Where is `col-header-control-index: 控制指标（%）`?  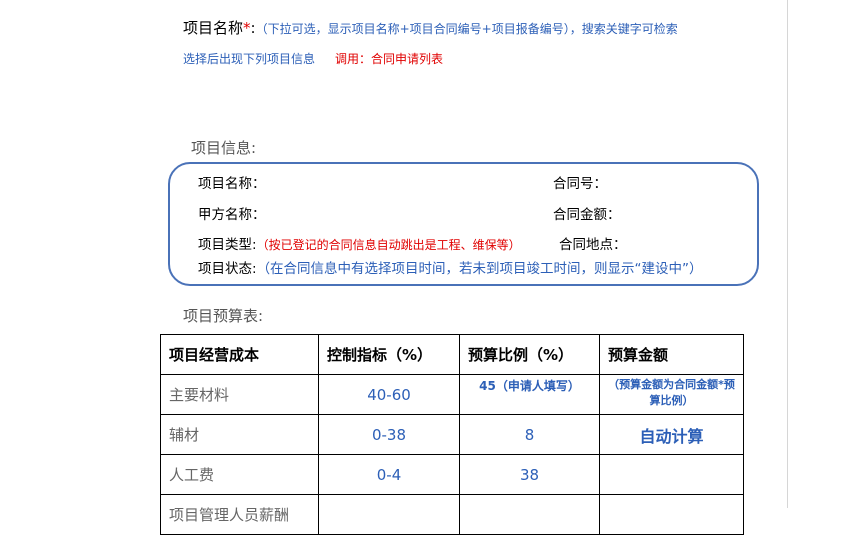 col-header-control-index: 控制指标（%） is located at coordinates (389, 354).